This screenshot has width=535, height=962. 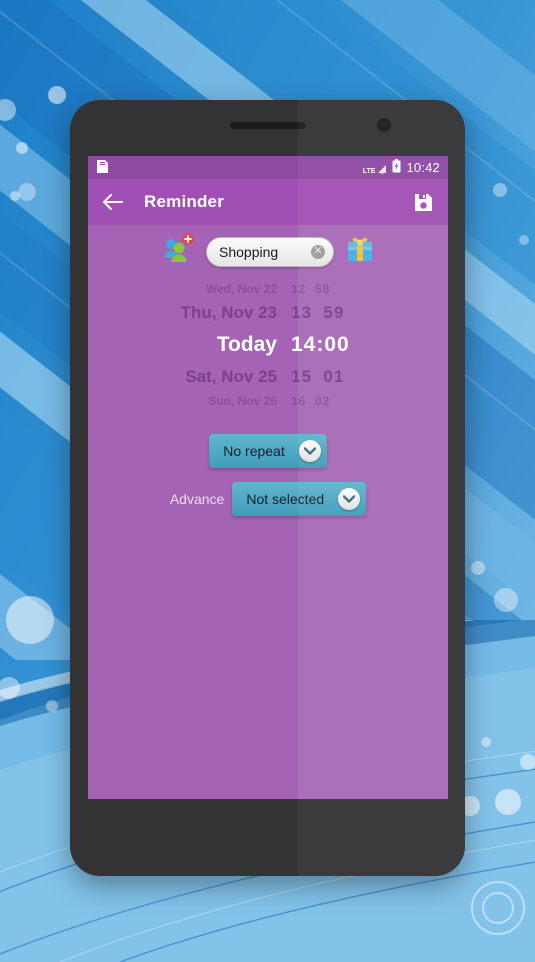 I want to click on note-document-icon, so click(x=102, y=168).